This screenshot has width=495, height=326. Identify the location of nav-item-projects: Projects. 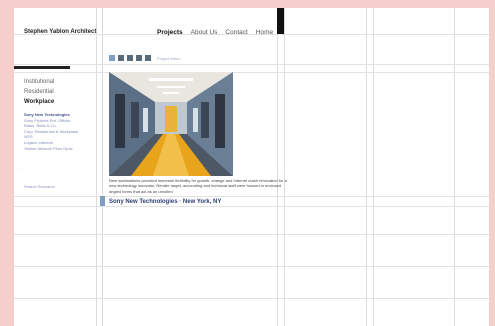
(170, 32).